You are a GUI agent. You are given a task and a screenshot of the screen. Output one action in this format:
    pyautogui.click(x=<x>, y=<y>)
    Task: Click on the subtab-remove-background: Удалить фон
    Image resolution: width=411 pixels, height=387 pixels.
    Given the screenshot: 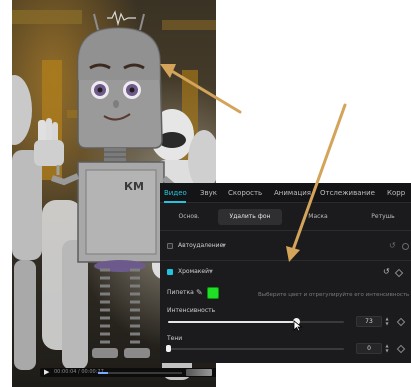 What is the action you would take?
    pyautogui.click(x=250, y=217)
    